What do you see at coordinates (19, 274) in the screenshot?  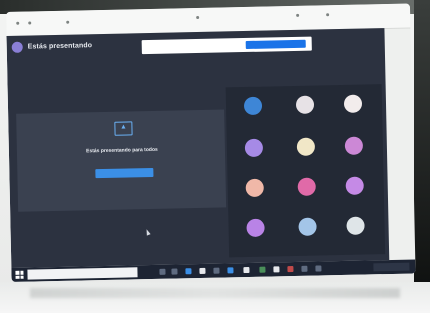 I see `start-button` at bounding box center [19, 274].